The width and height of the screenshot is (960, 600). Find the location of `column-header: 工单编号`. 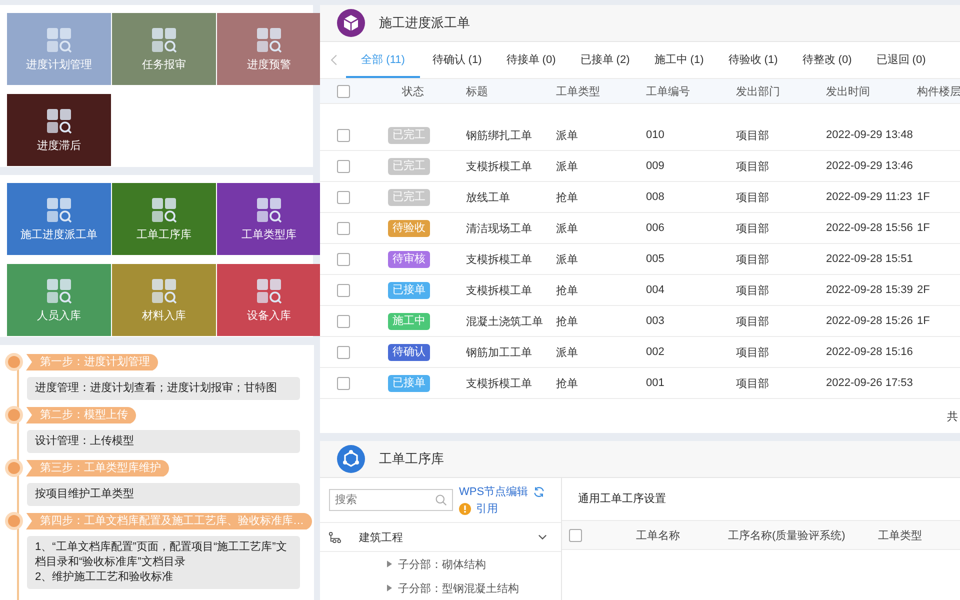

column-header: 工单编号 is located at coordinates (668, 91).